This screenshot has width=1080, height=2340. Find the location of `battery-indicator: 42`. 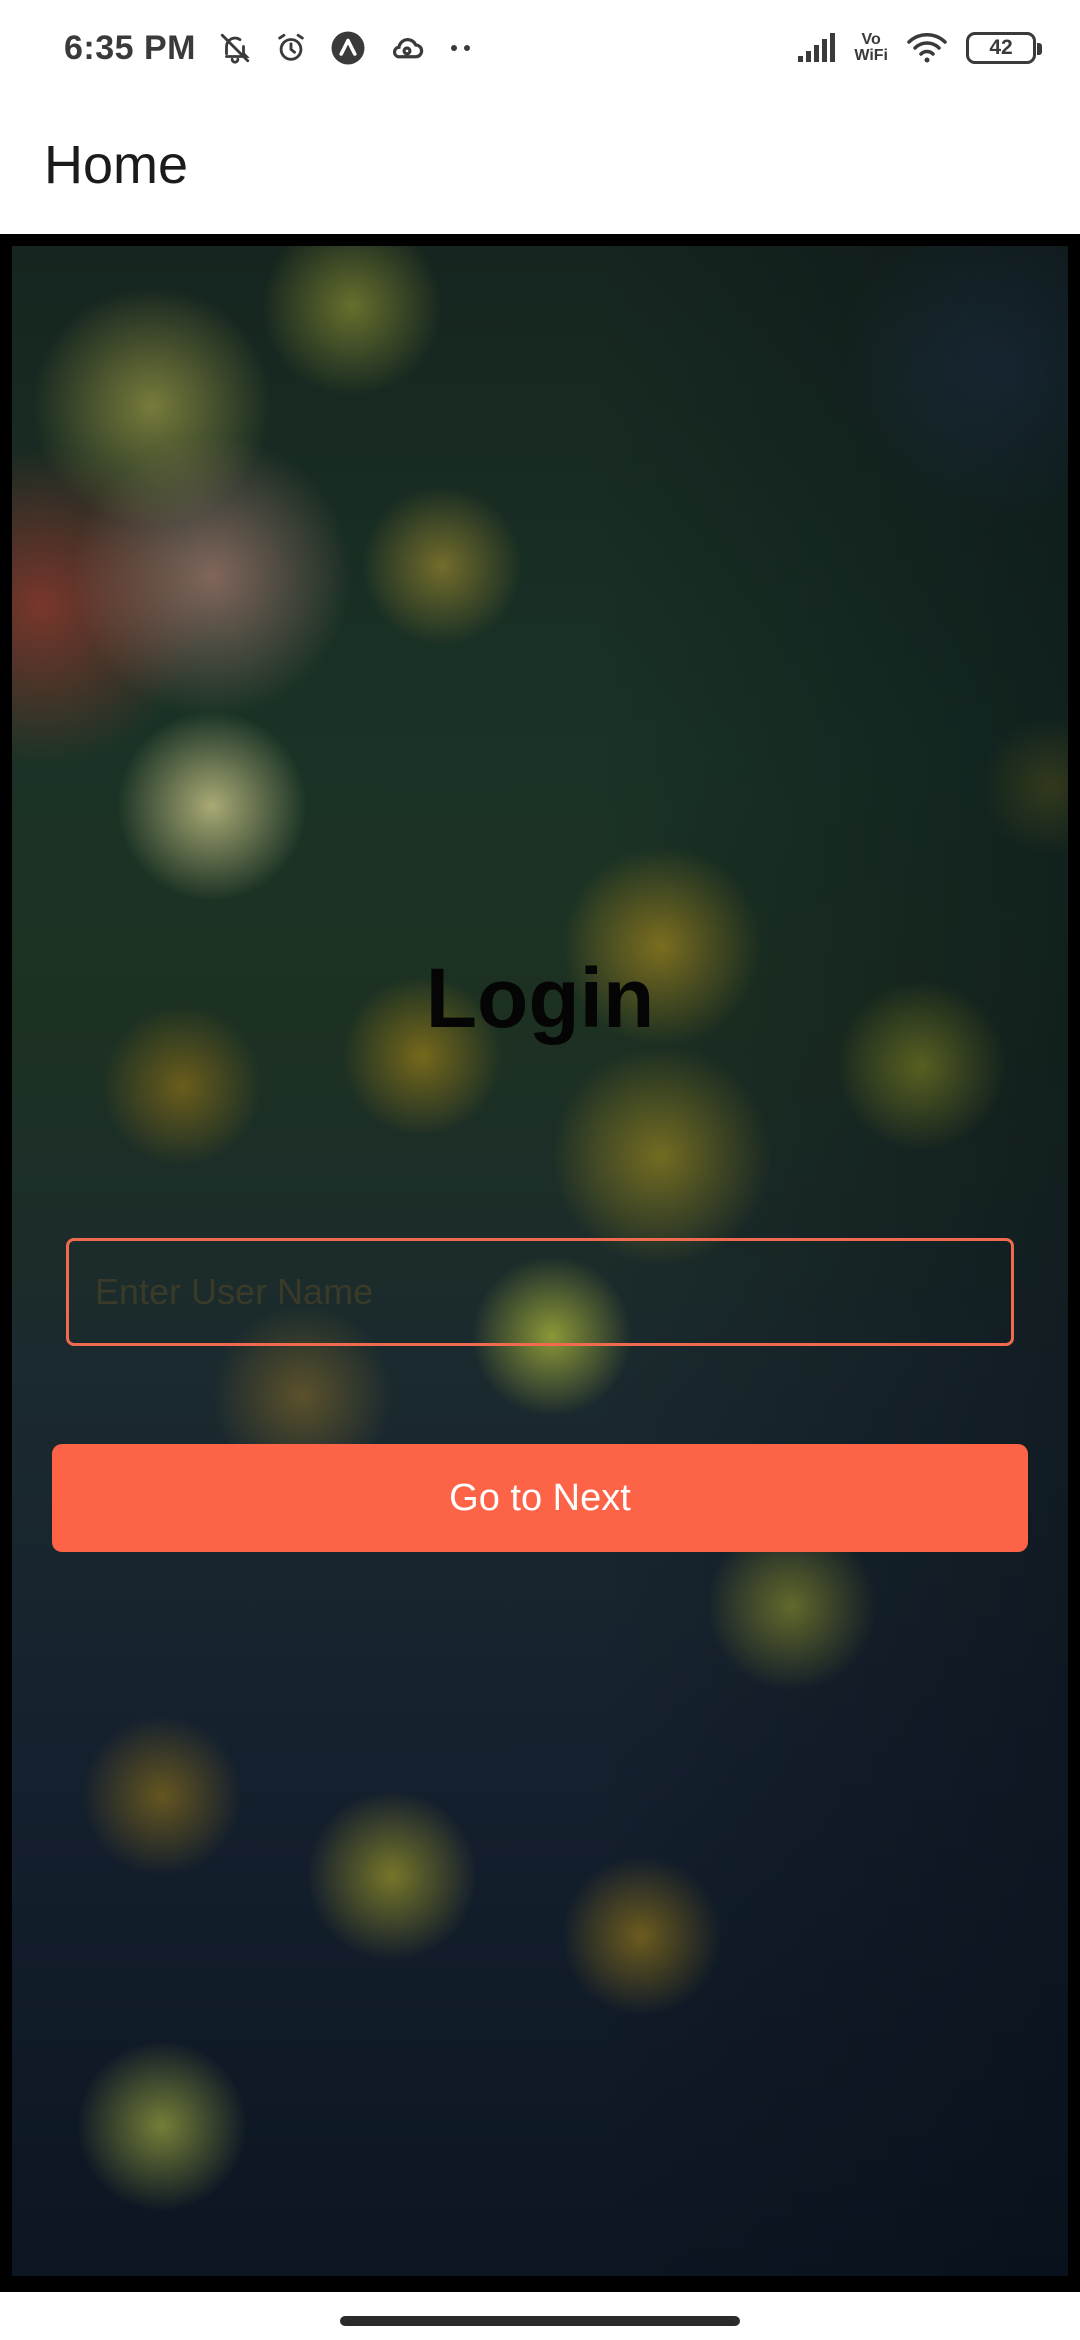

battery-indicator: 42 is located at coordinates (1004, 48).